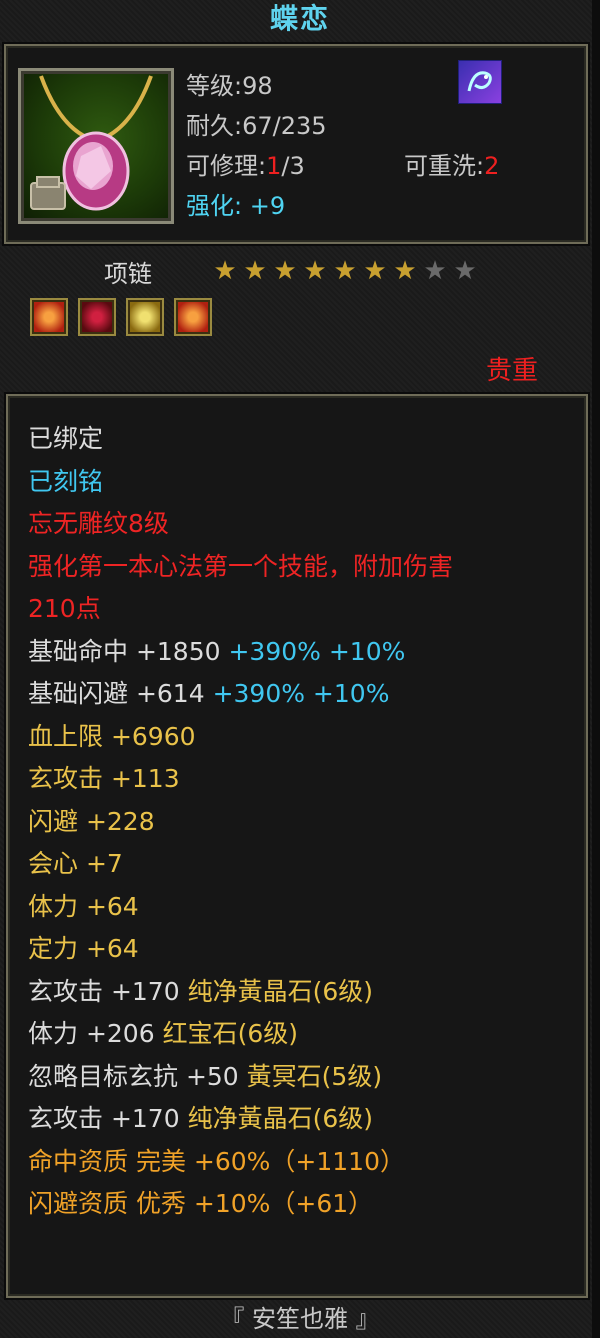 Image resolution: width=600 pixels, height=1338 pixels. I want to click on gem-stat-line: 体力 +206 红宝石(6级), so click(163, 1034).